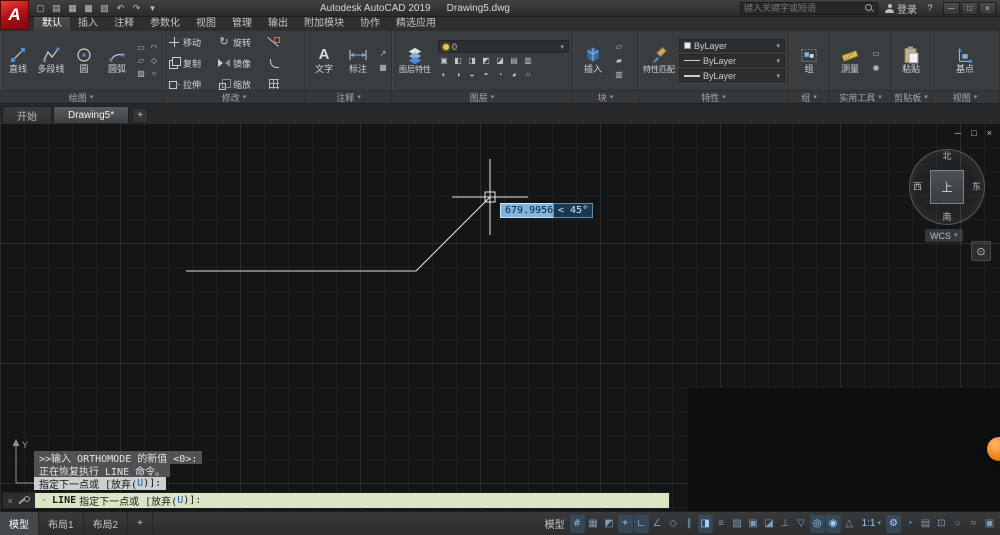  I want to click on file-tab-drawing5: Drawing5*, so click(91, 114).